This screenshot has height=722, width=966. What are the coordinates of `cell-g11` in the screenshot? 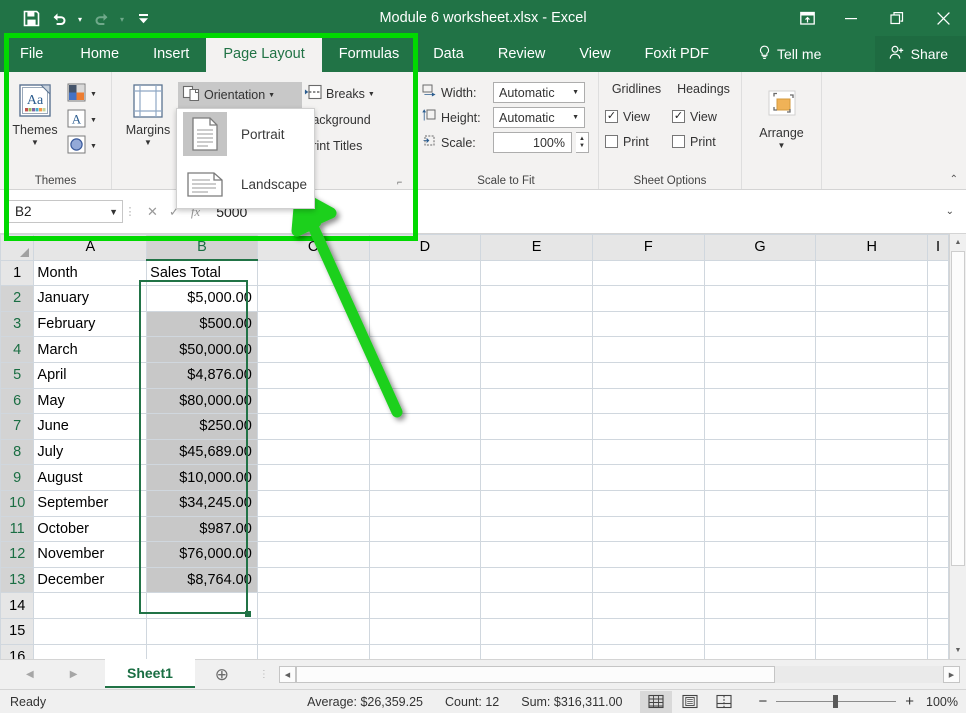 It's located at (760, 529).